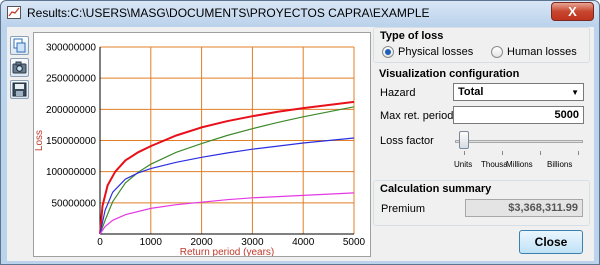 This screenshot has width=600, height=265. I want to click on human-losses-radio, so click(497, 52).